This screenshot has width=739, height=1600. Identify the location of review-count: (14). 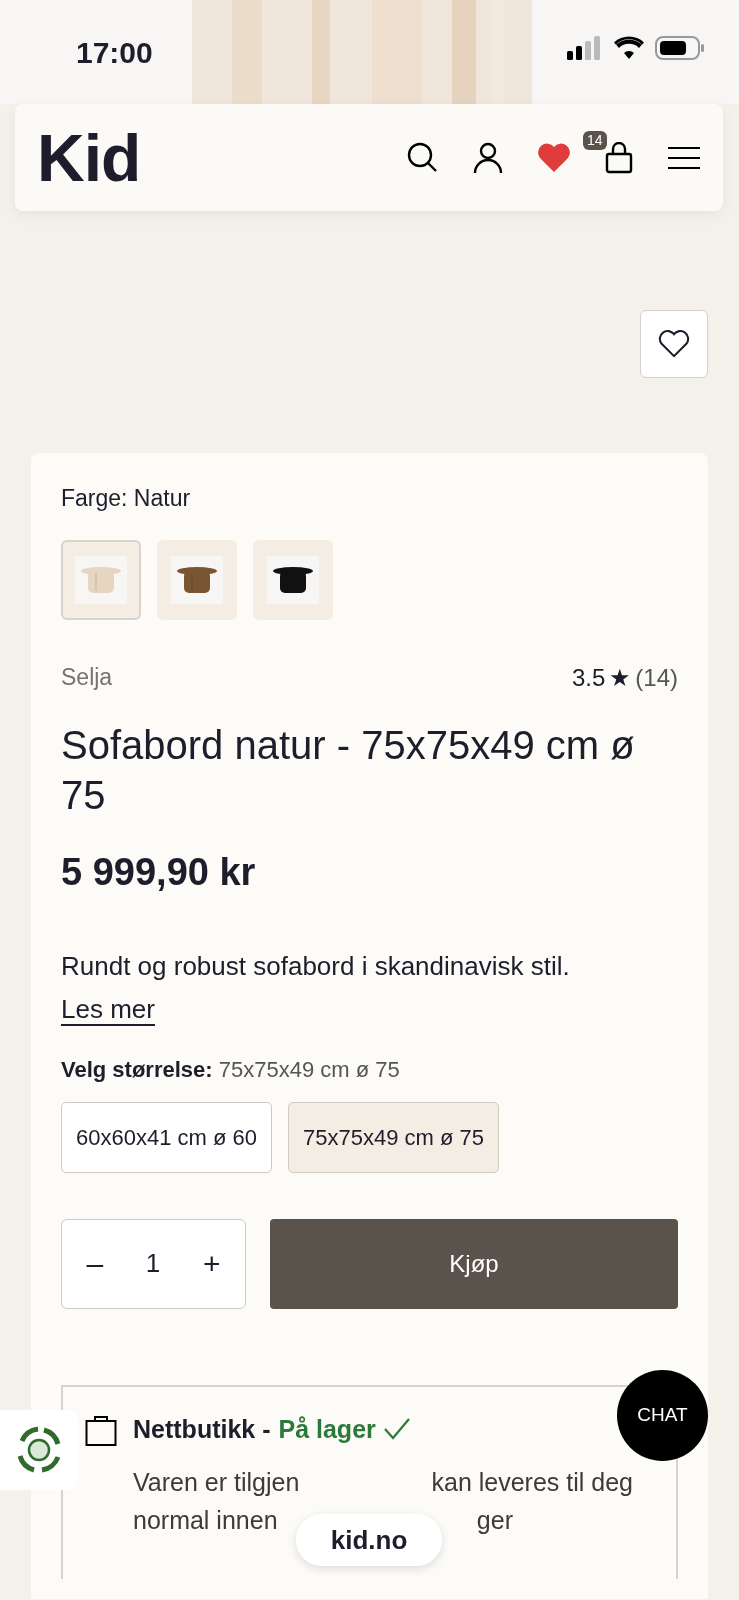
(656, 677).